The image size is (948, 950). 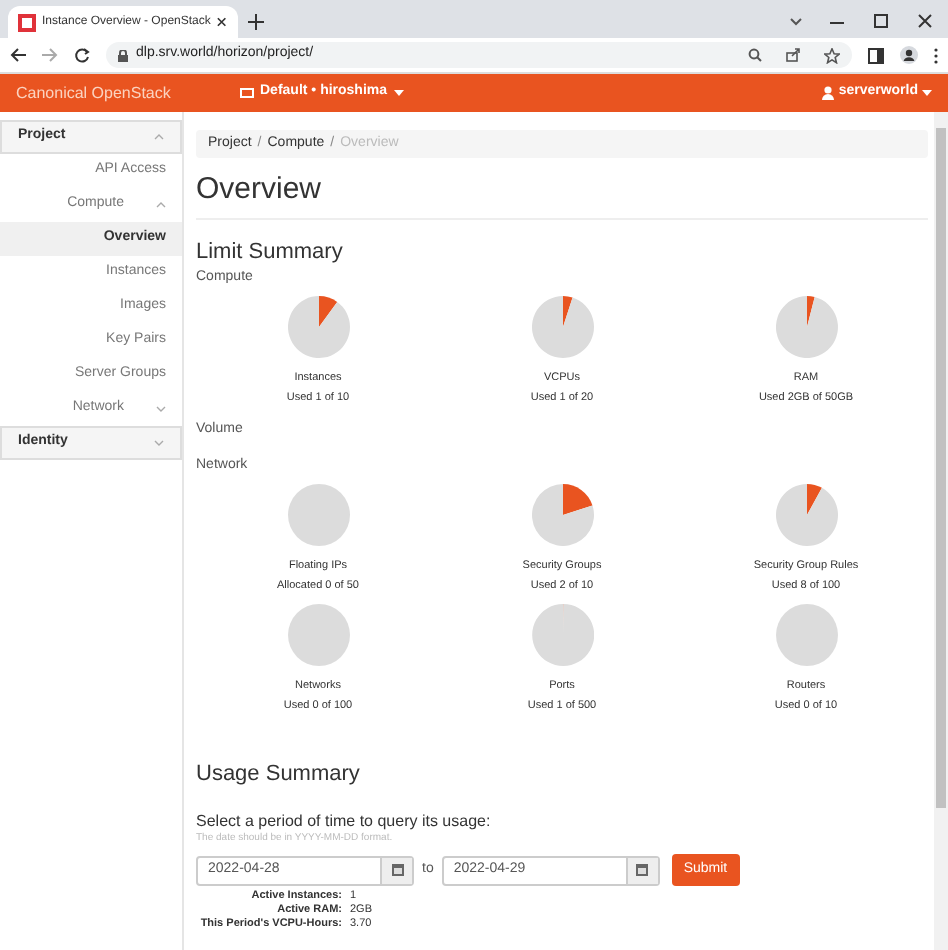 I want to click on back-arrow-icon, so click(x=18, y=55).